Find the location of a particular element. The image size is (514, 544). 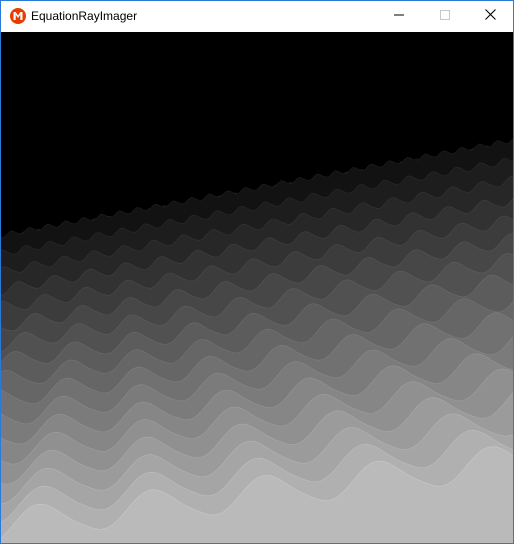

maximize-icon is located at coordinates (445, 16).